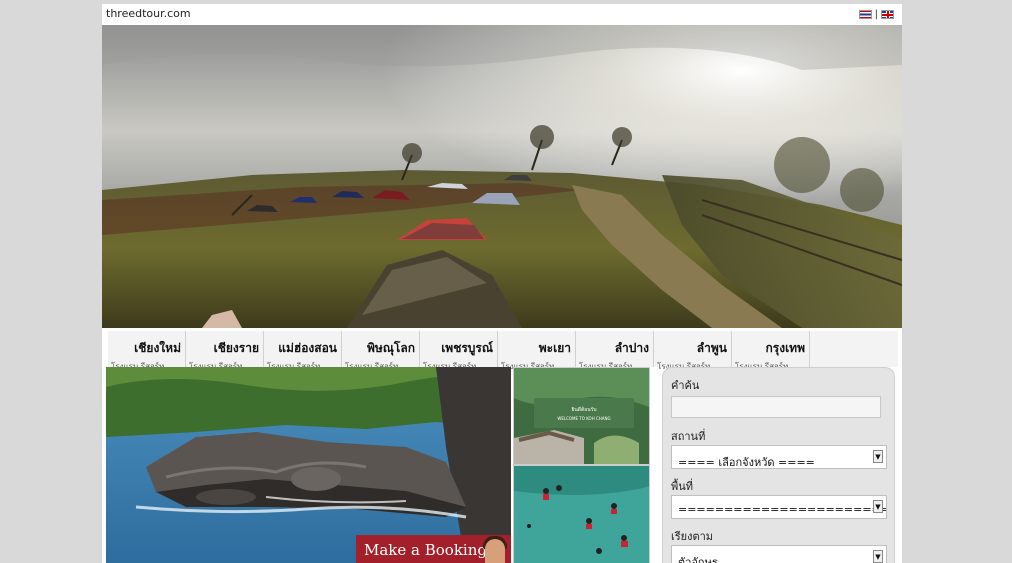 This screenshot has height=563, width=1012. I want to click on nav-label: เชียงราย, so click(236, 348).